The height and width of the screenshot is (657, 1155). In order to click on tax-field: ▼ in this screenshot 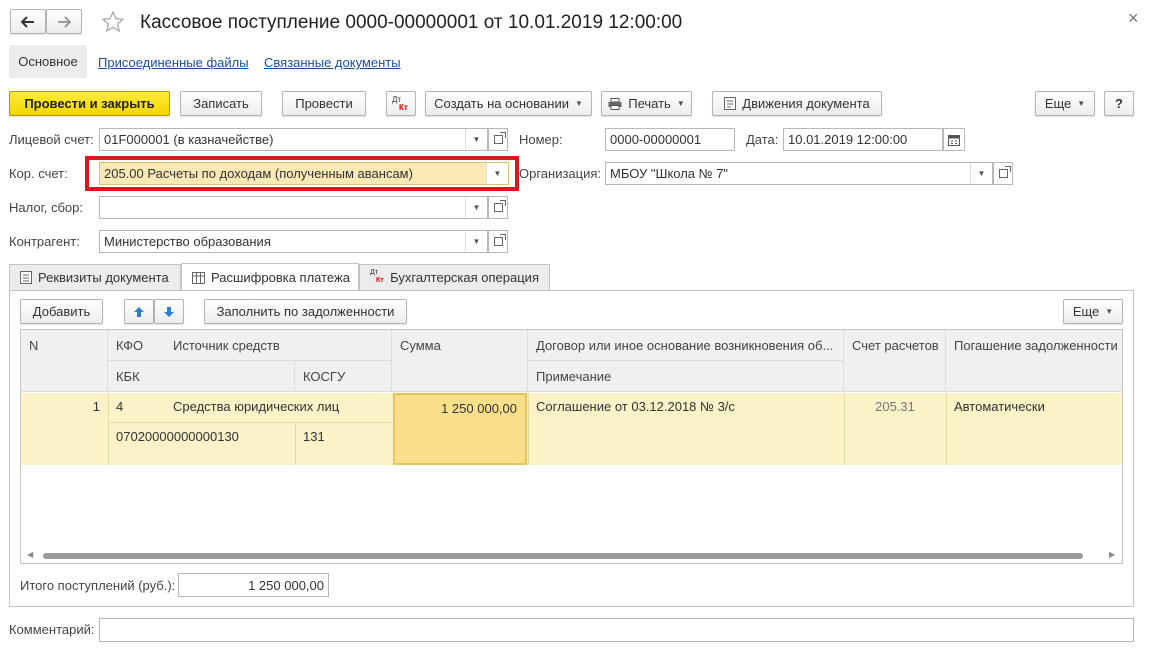, I will do `click(293, 207)`.